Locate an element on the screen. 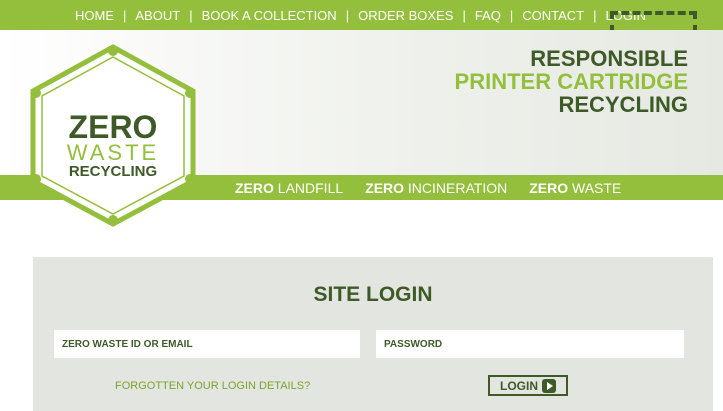  tagline-line-2: PRINTER CARTRIDGE is located at coordinates (571, 81).